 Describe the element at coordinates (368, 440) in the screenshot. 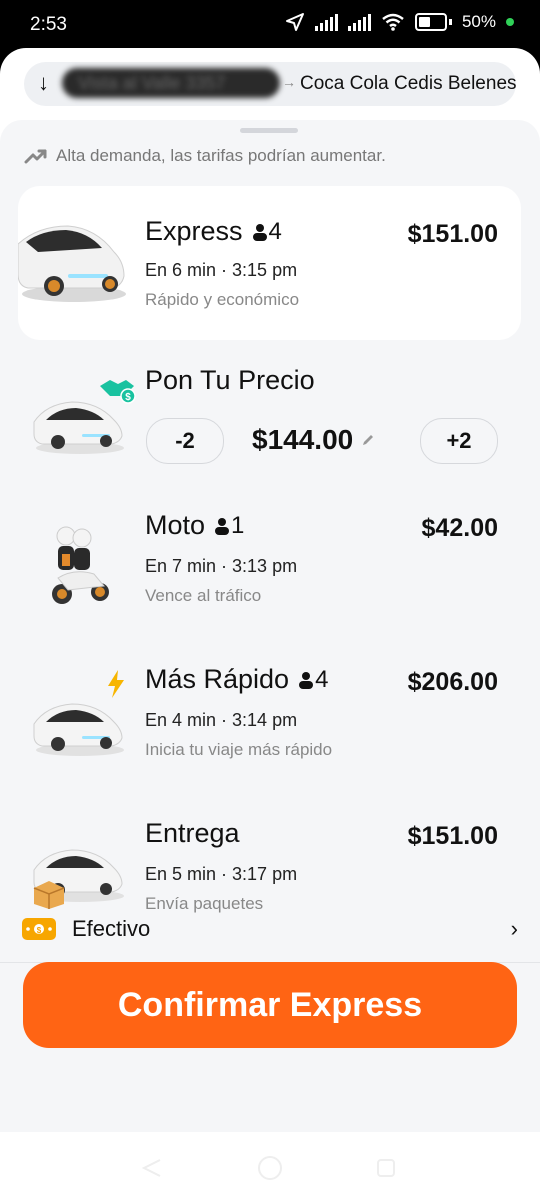

I see `pencil-icon` at that location.